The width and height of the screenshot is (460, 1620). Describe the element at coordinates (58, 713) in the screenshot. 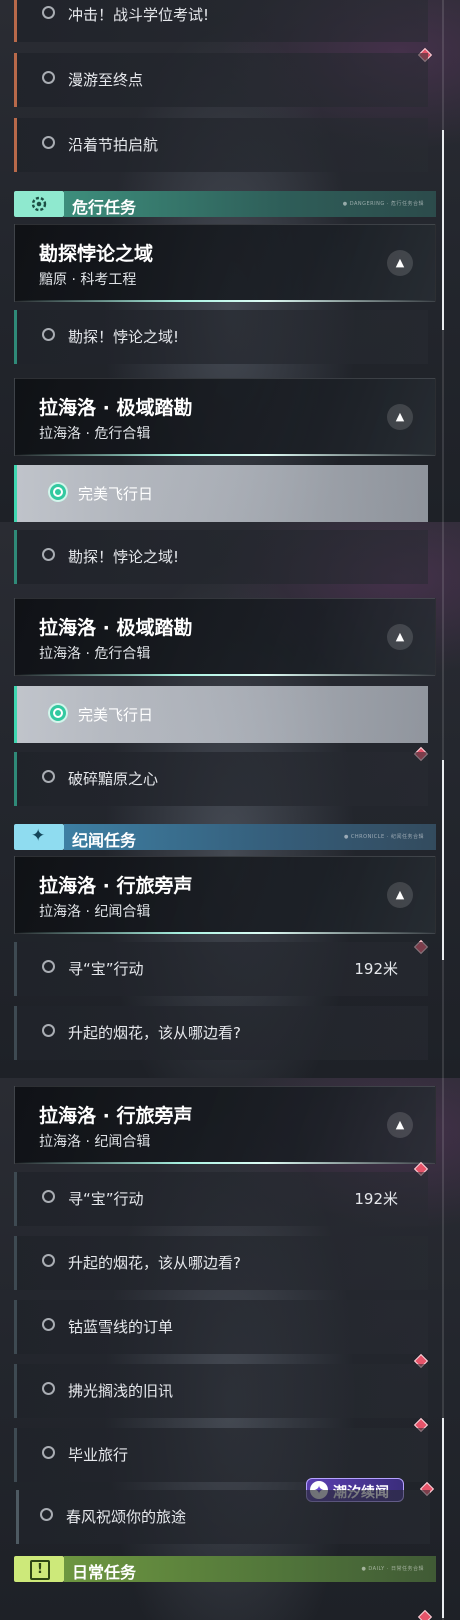

I see `tracking-target-icon` at that location.